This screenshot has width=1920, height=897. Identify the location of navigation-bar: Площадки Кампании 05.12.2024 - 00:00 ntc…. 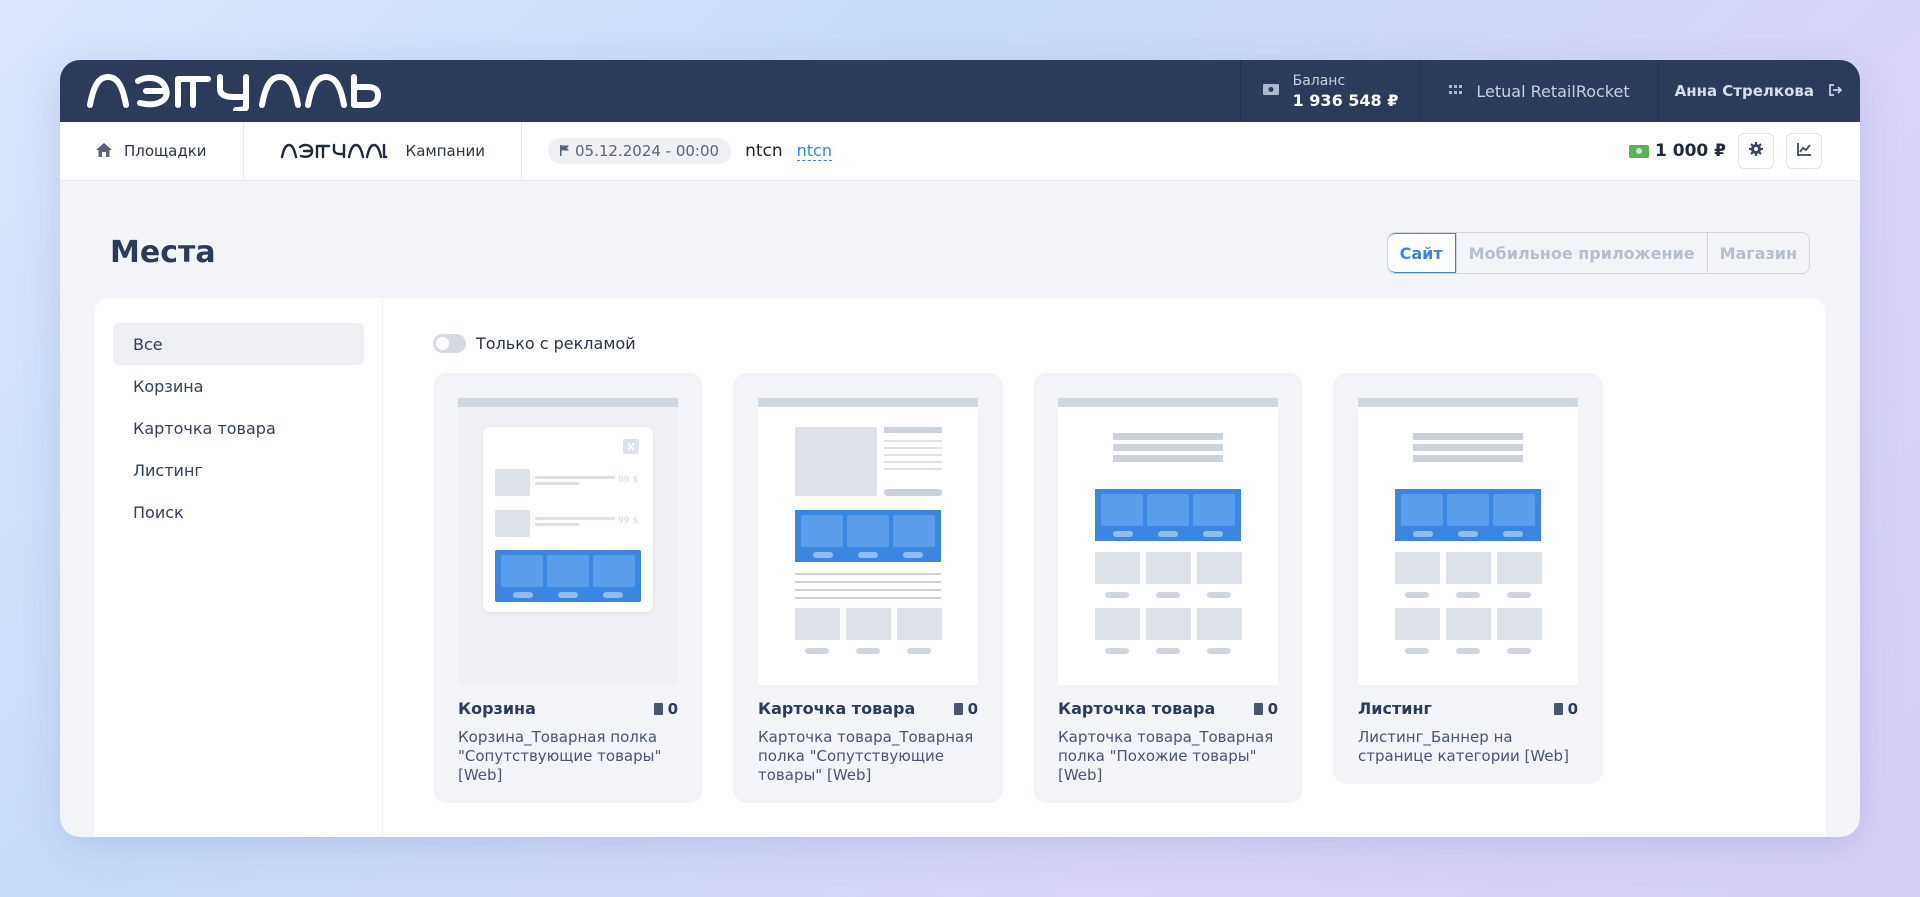
(960, 151).